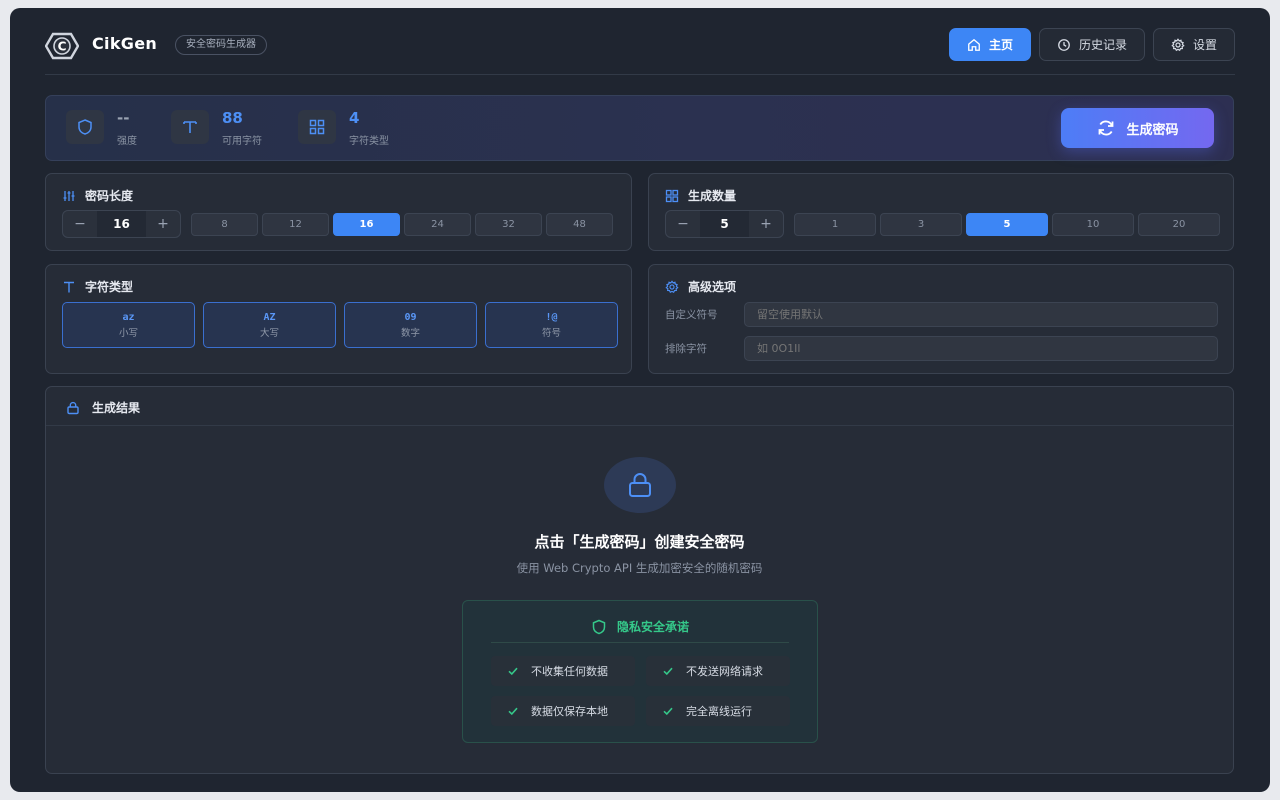 The image size is (1280, 800). Describe the element at coordinates (563, 711) in the screenshot. I see `promise-item: 数据仅保存本地` at that location.